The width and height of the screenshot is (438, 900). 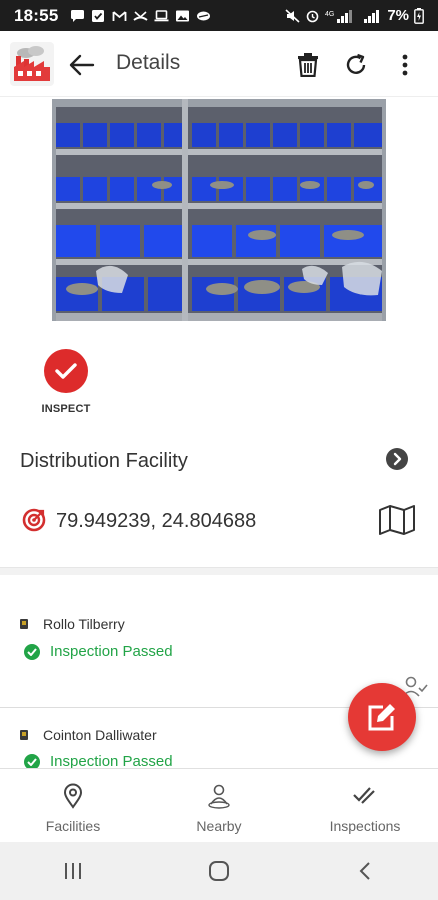 What do you see at coordinates (219, 462) in the screenshot?
I see `facility-name-row: Distribution Facility` at bounding box center [219, 462].